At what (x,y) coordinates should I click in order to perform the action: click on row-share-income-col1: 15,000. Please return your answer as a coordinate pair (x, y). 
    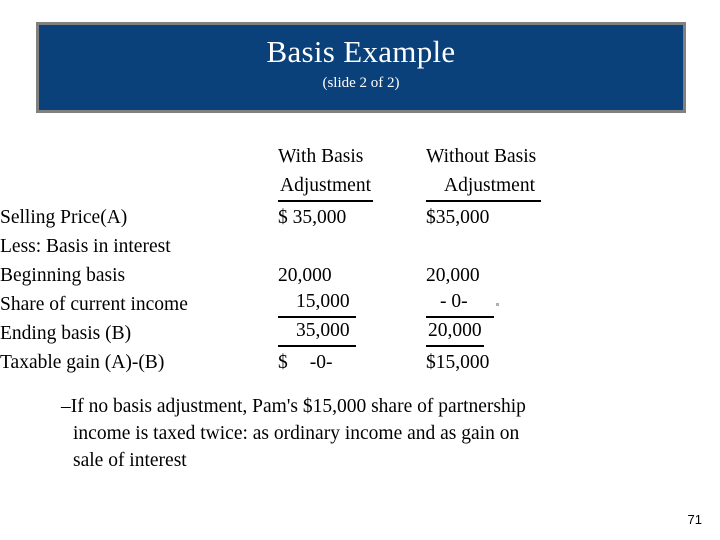
    Looking at the image, I should click on (317, 303).